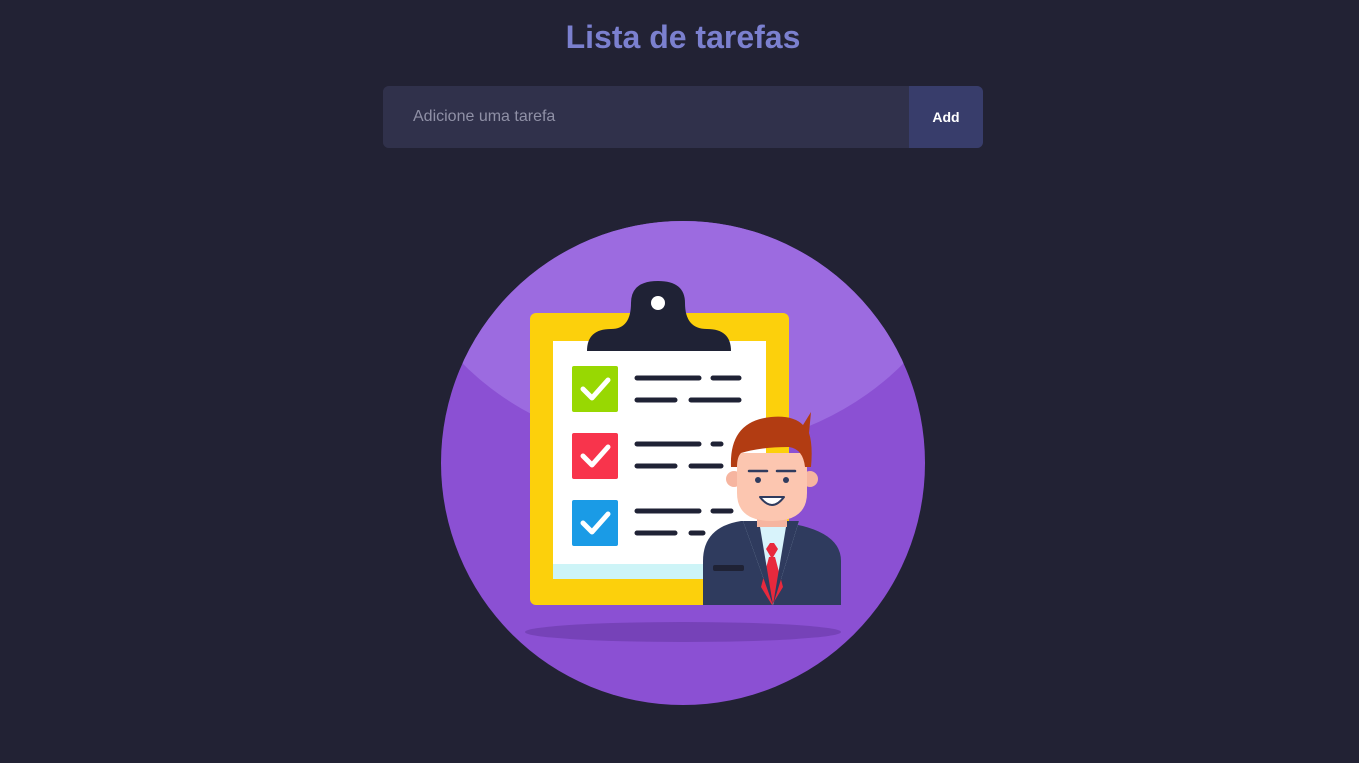 The height and width of the screenshot is (763, 1359). Describe the element at coordinates (683, 37) in the screenshot. I see `page-title: Lista de tarefas` at that location.